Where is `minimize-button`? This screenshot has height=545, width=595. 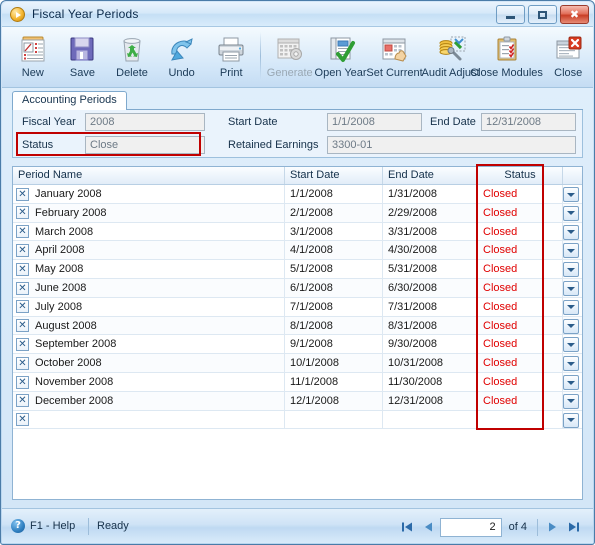 minimize-button is located at coordinates (510, 14).